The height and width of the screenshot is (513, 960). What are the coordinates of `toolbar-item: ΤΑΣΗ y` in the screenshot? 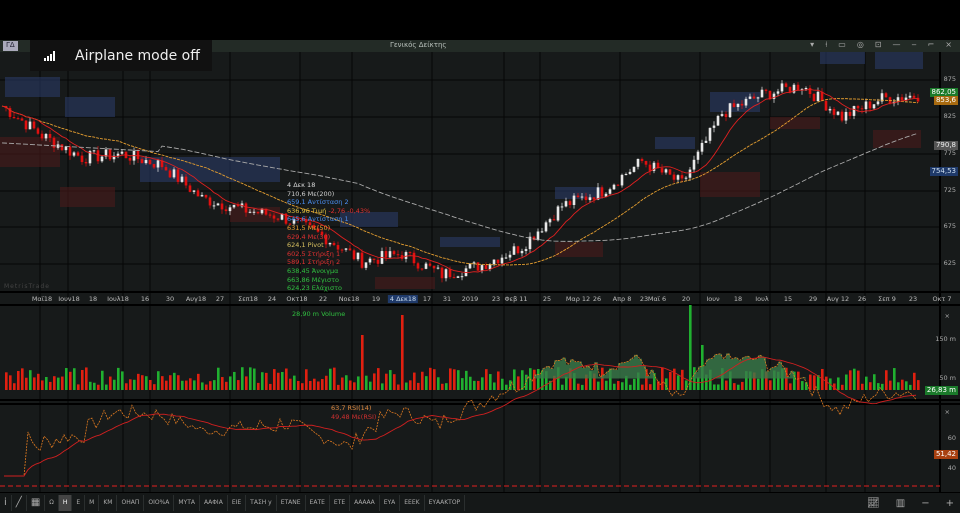 It's located at (261, 503).